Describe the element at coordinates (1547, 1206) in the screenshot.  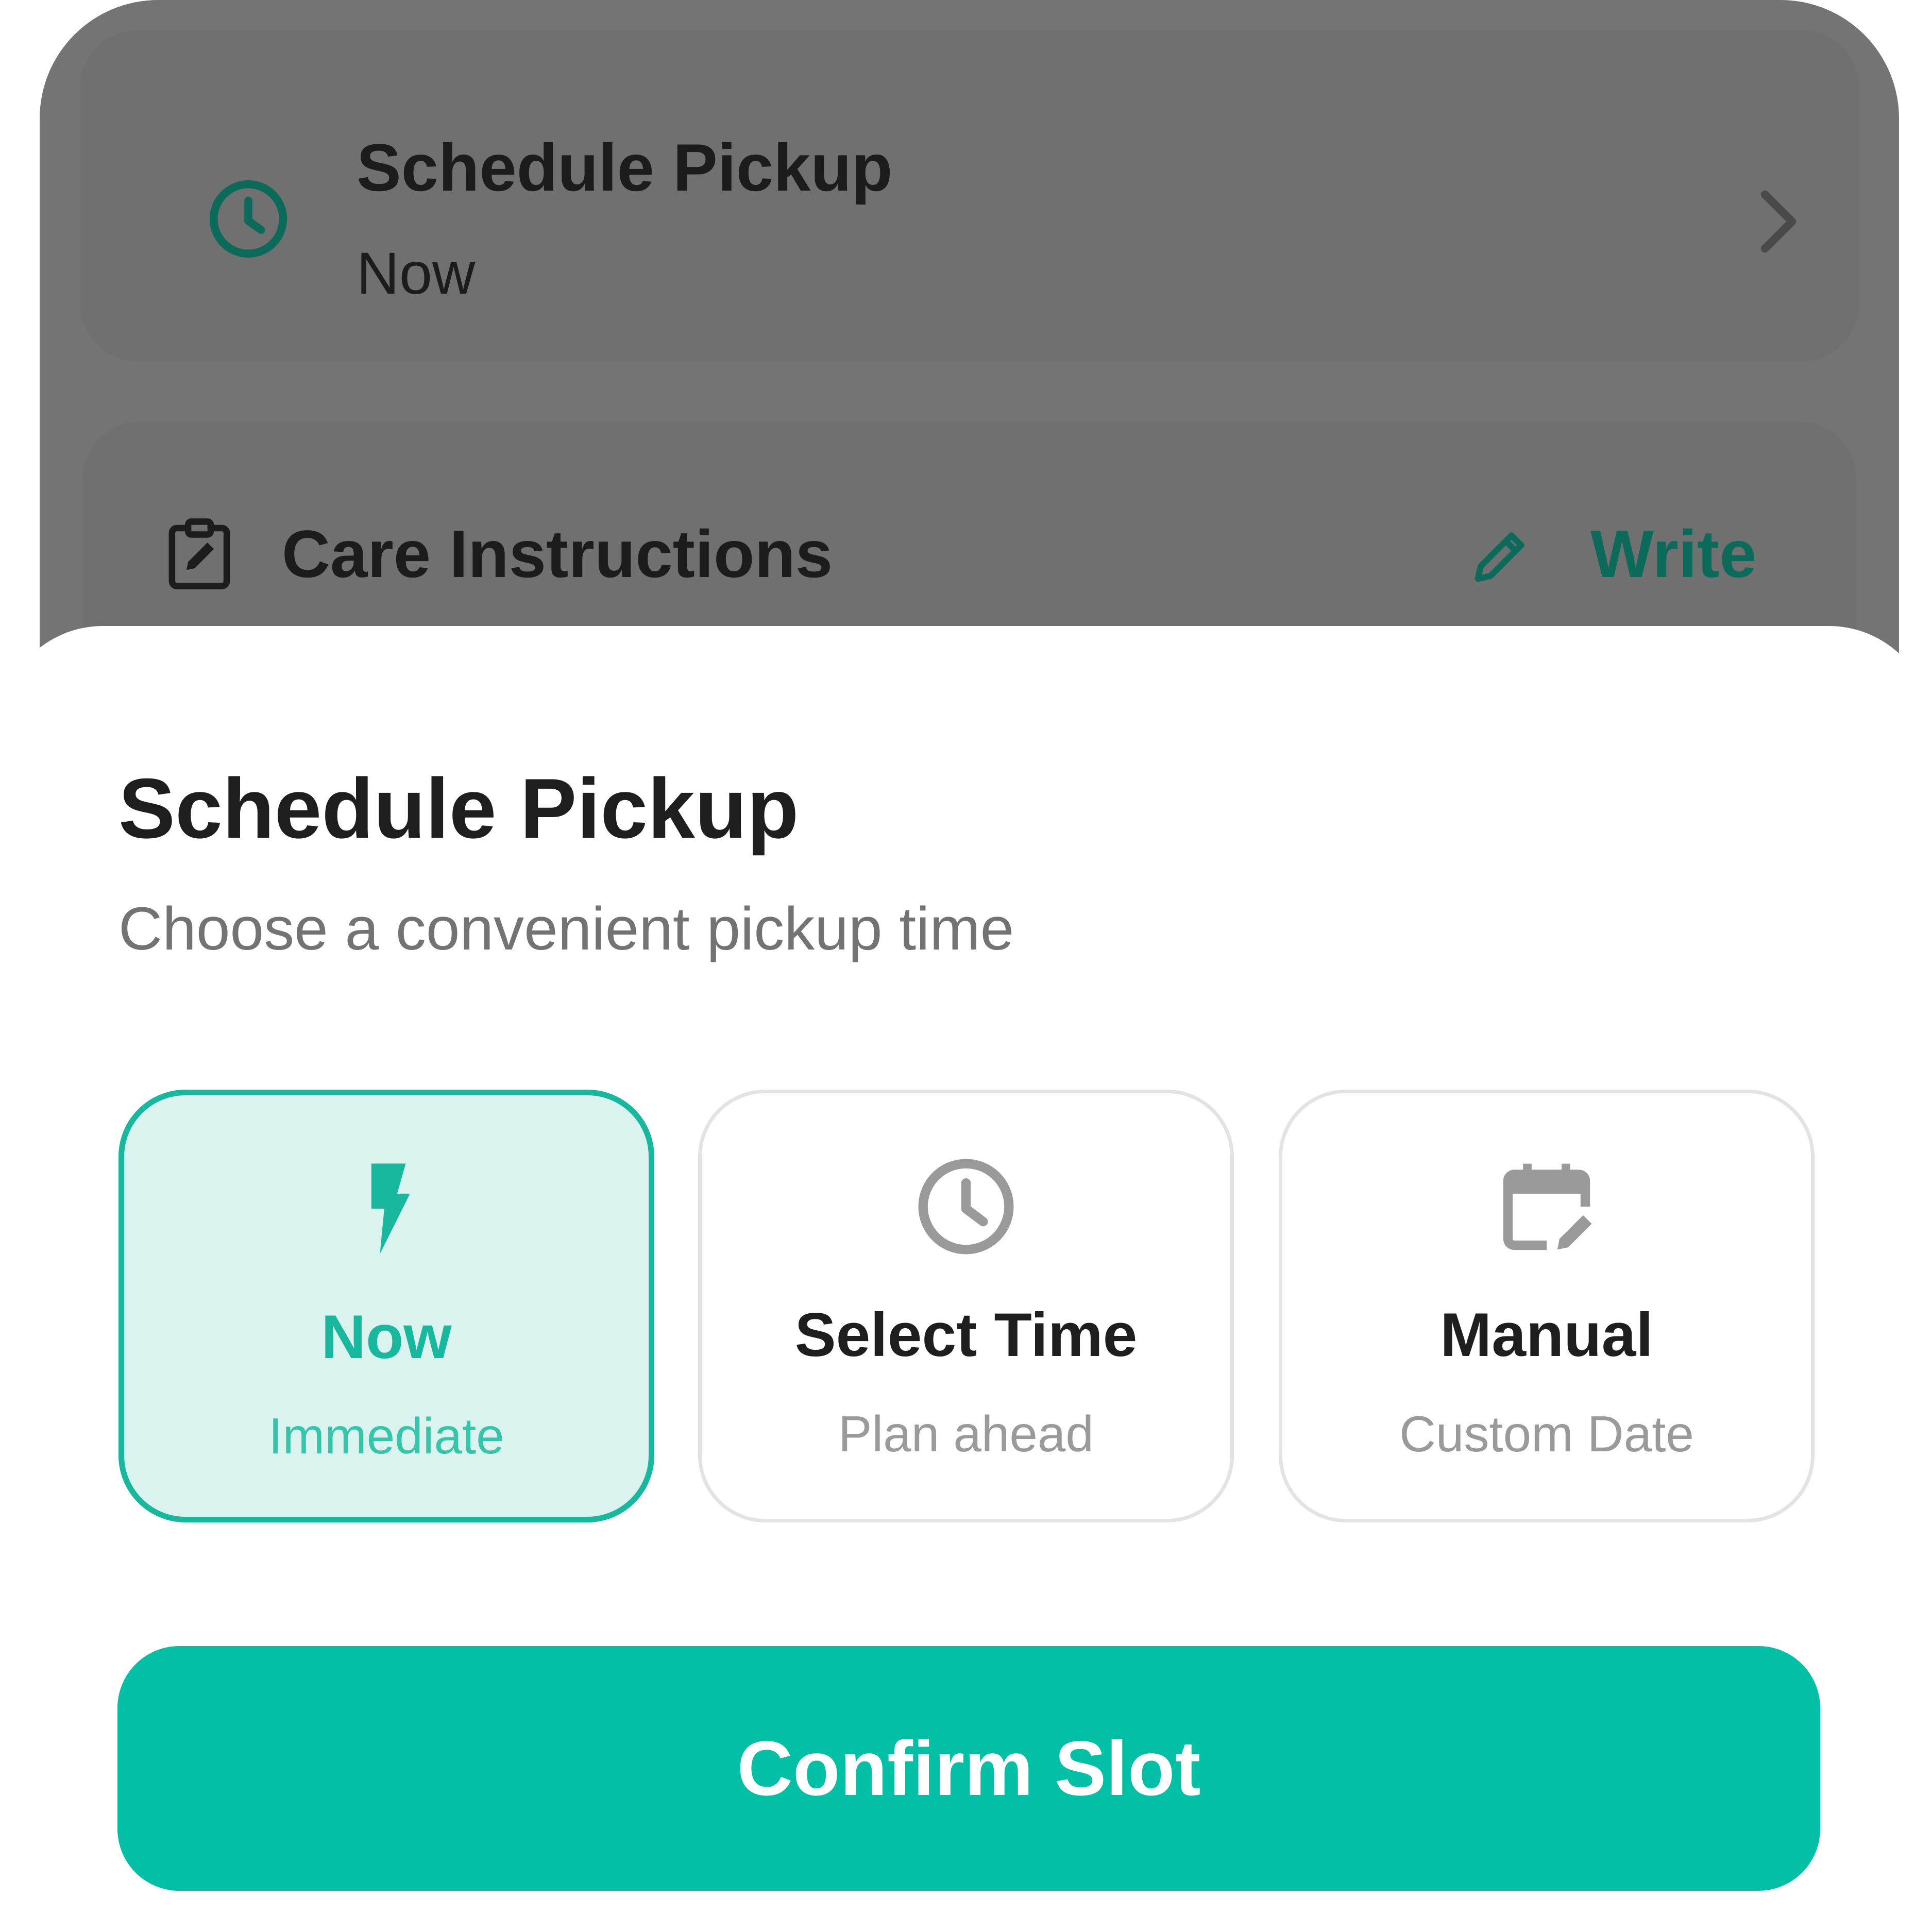
I see `calendar-edit-icon` at that location.